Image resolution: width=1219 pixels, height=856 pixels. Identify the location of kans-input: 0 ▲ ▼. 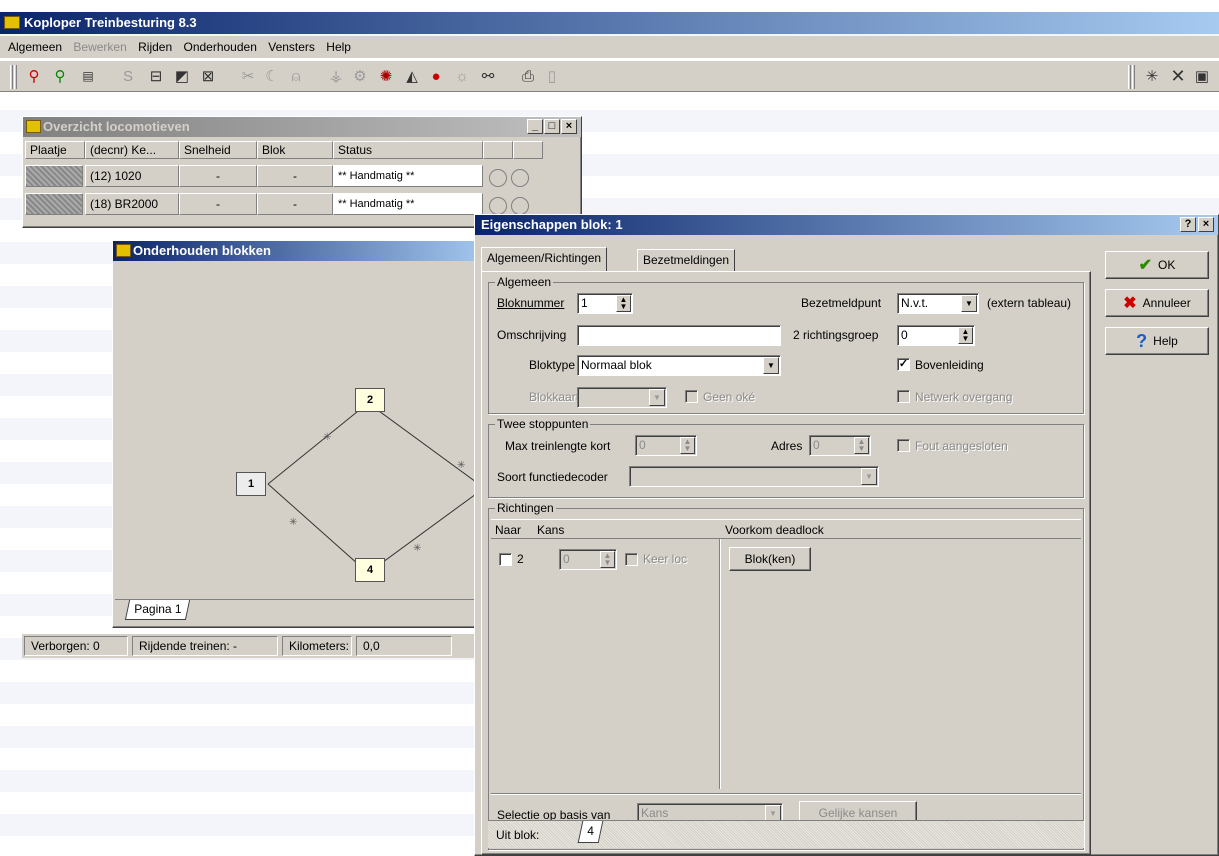
(588, 559).